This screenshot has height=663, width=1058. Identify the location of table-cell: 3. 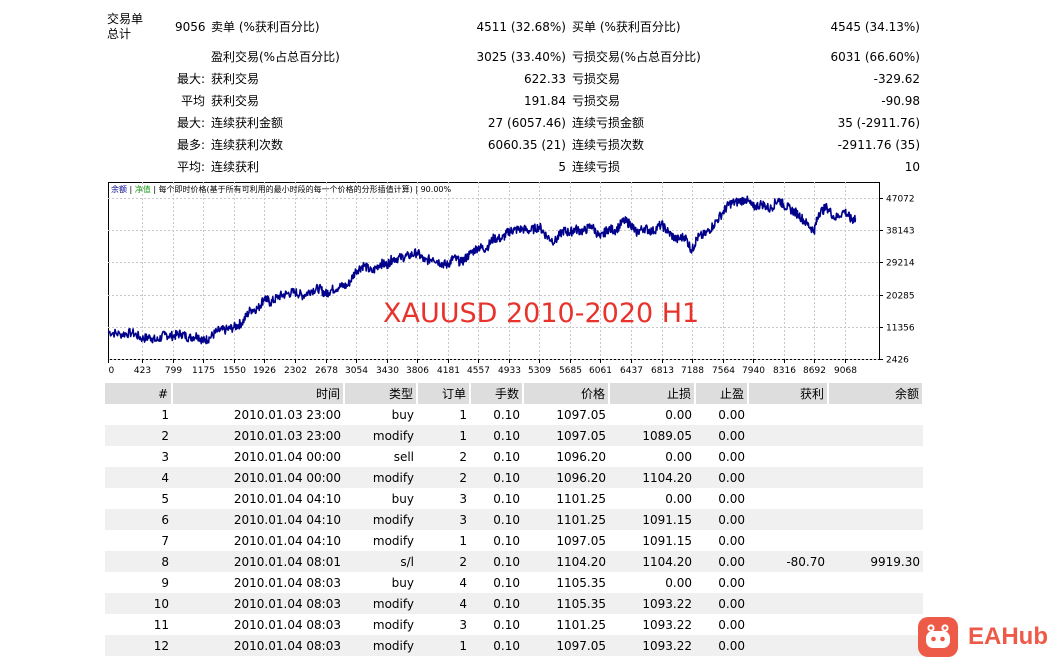
(443, 498).